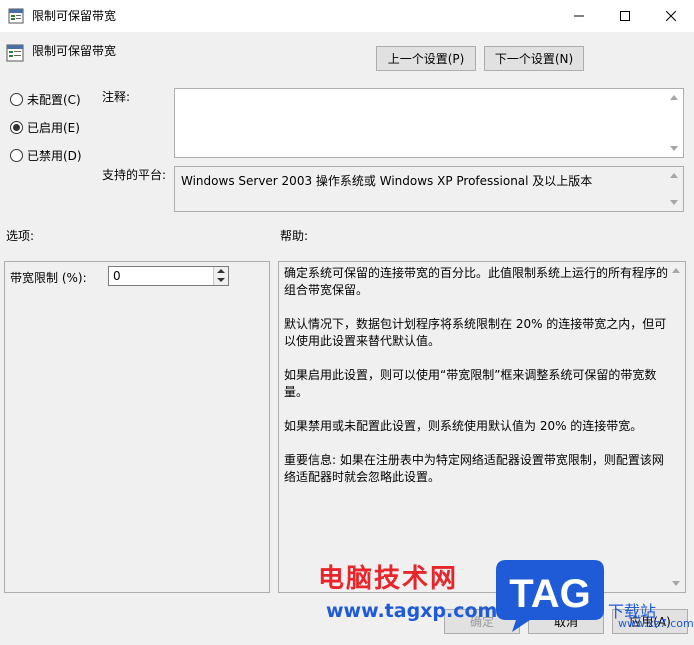  Describe the element at coordinates (16, 16) in the screenshot. I see `policy-icon` at that location.